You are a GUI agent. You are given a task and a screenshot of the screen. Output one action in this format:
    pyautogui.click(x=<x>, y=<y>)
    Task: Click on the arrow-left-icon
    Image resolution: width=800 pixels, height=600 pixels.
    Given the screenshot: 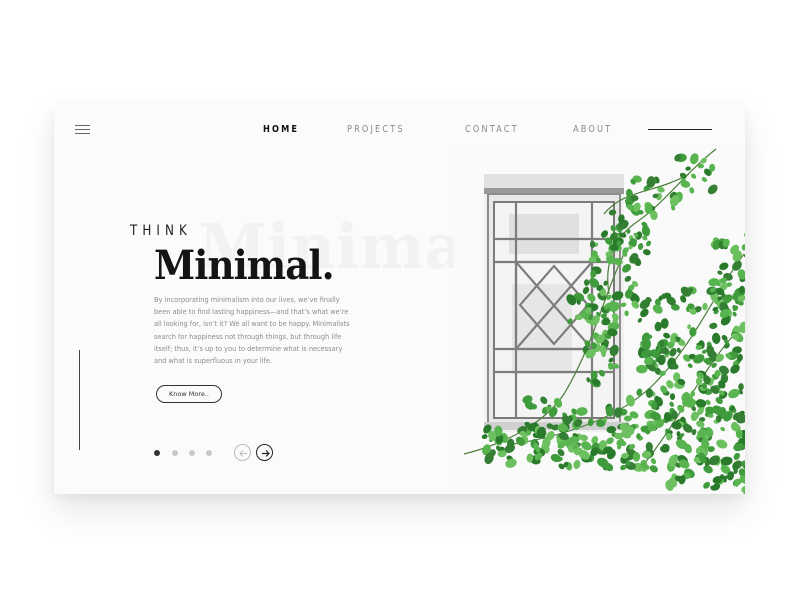 What is the action you would take?
    pyautogui.click(x=243, y=453)
    